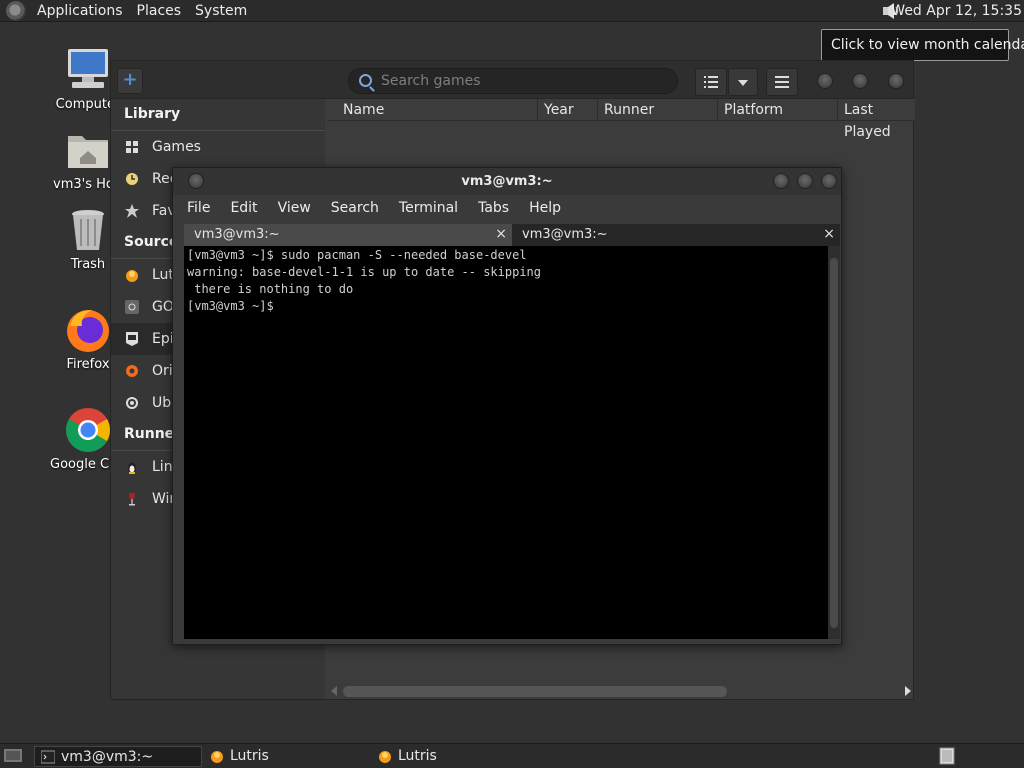 The width and height of the screenshot is (1024, 768). Describe the element at coordinates (493, 208) in the screenshot. I see `menu-tabs: Tabs` at that location.